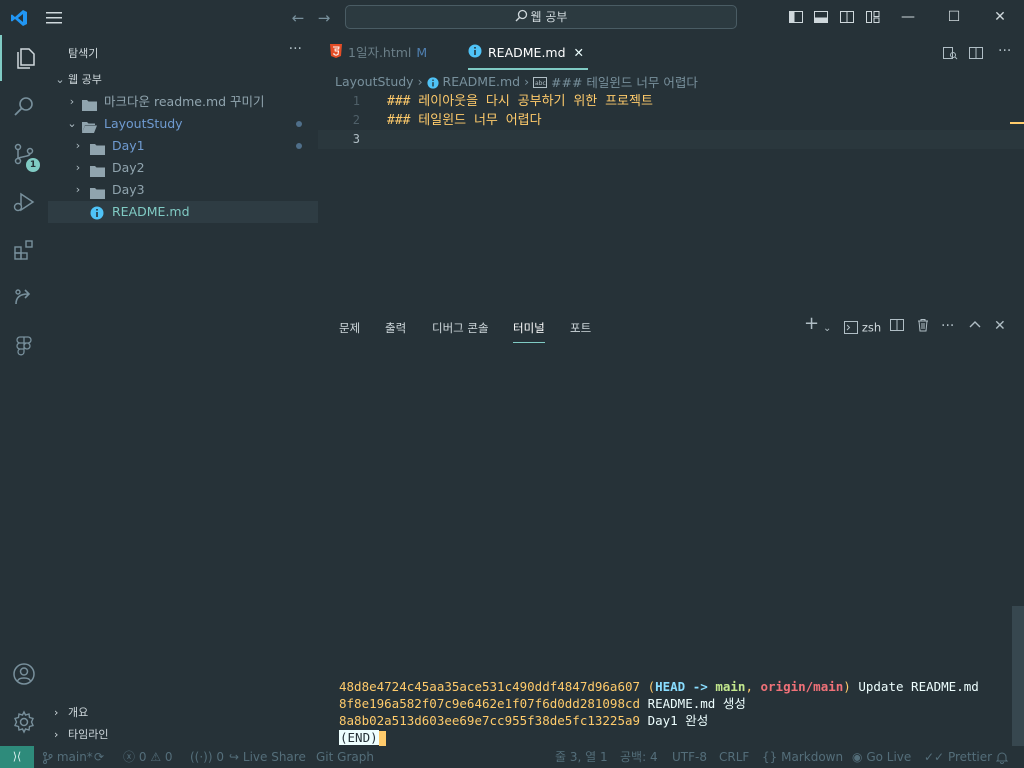  I want to click on tab-debug-console: 디버그 콘솔, so click(460, 331).